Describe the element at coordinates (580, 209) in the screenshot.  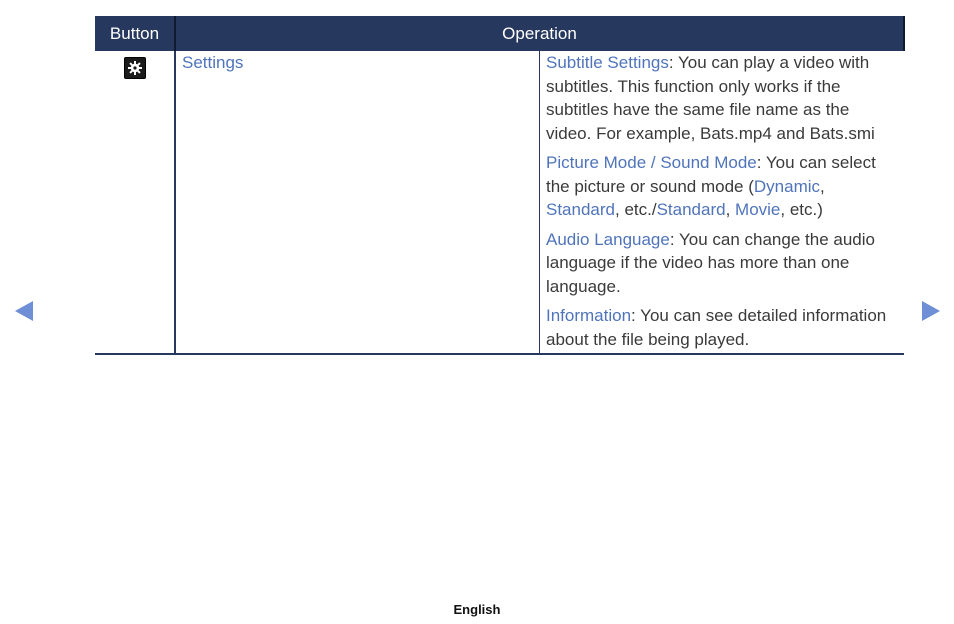
I see `option-standard-picture: Standard` at that location.